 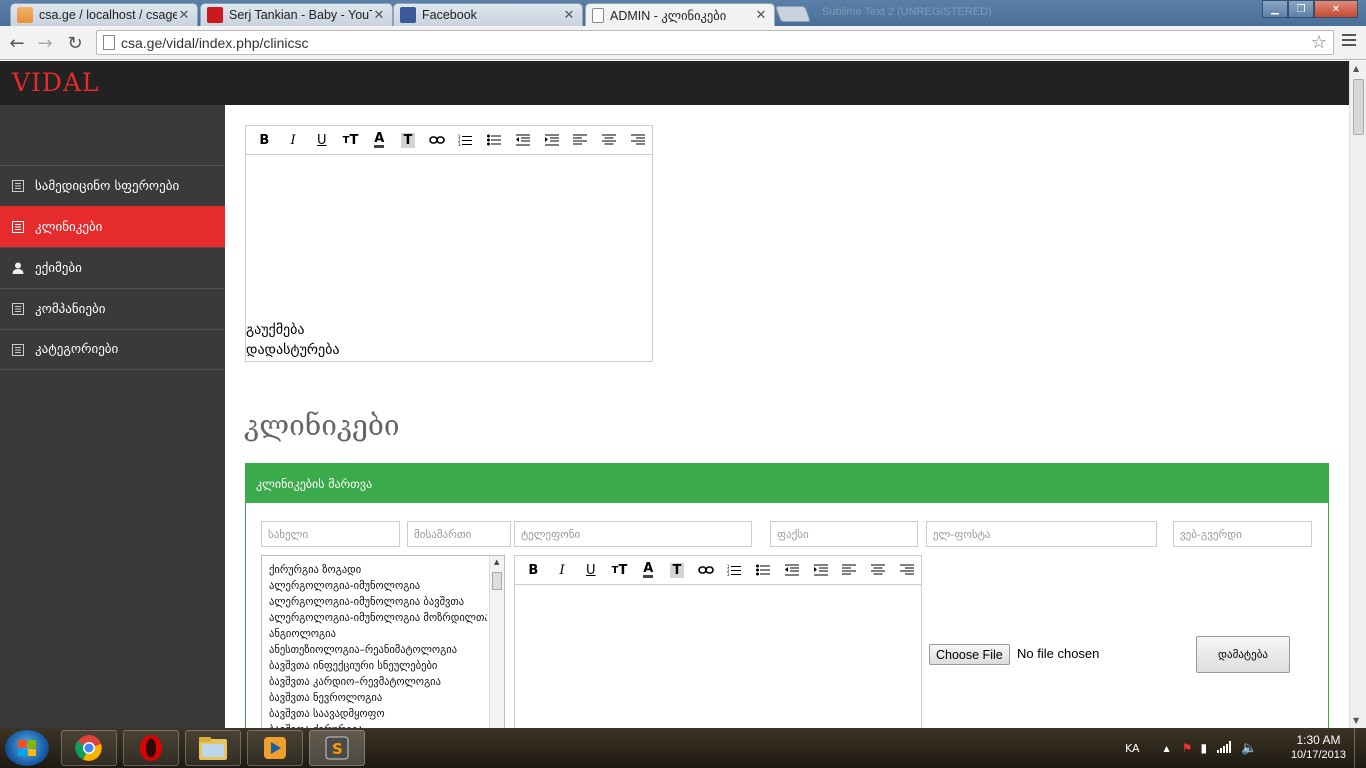 I want to click on list-item: ანგიოლოგია, so click(x=378, y=634).